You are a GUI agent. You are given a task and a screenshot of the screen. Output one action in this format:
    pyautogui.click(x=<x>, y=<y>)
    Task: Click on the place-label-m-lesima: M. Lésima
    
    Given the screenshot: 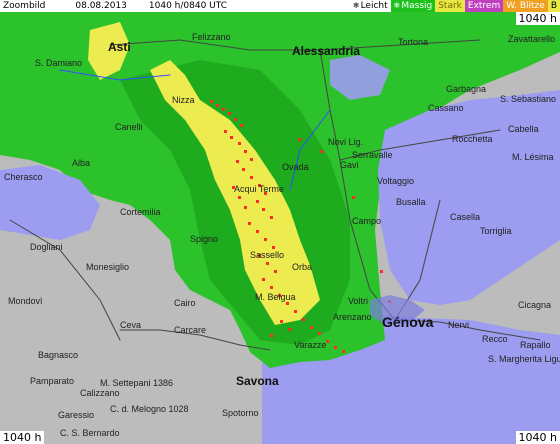 What is the action you would take?
    pyautogui.click(x=533, y=157)
    